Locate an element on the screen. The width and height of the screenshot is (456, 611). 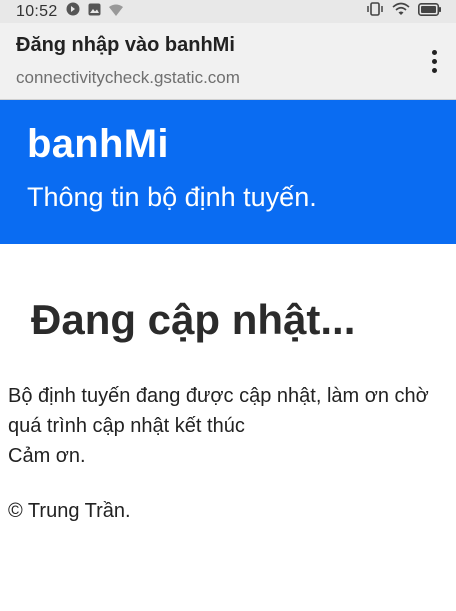
status-time: 10:52 is located at coordinates (37, 11).